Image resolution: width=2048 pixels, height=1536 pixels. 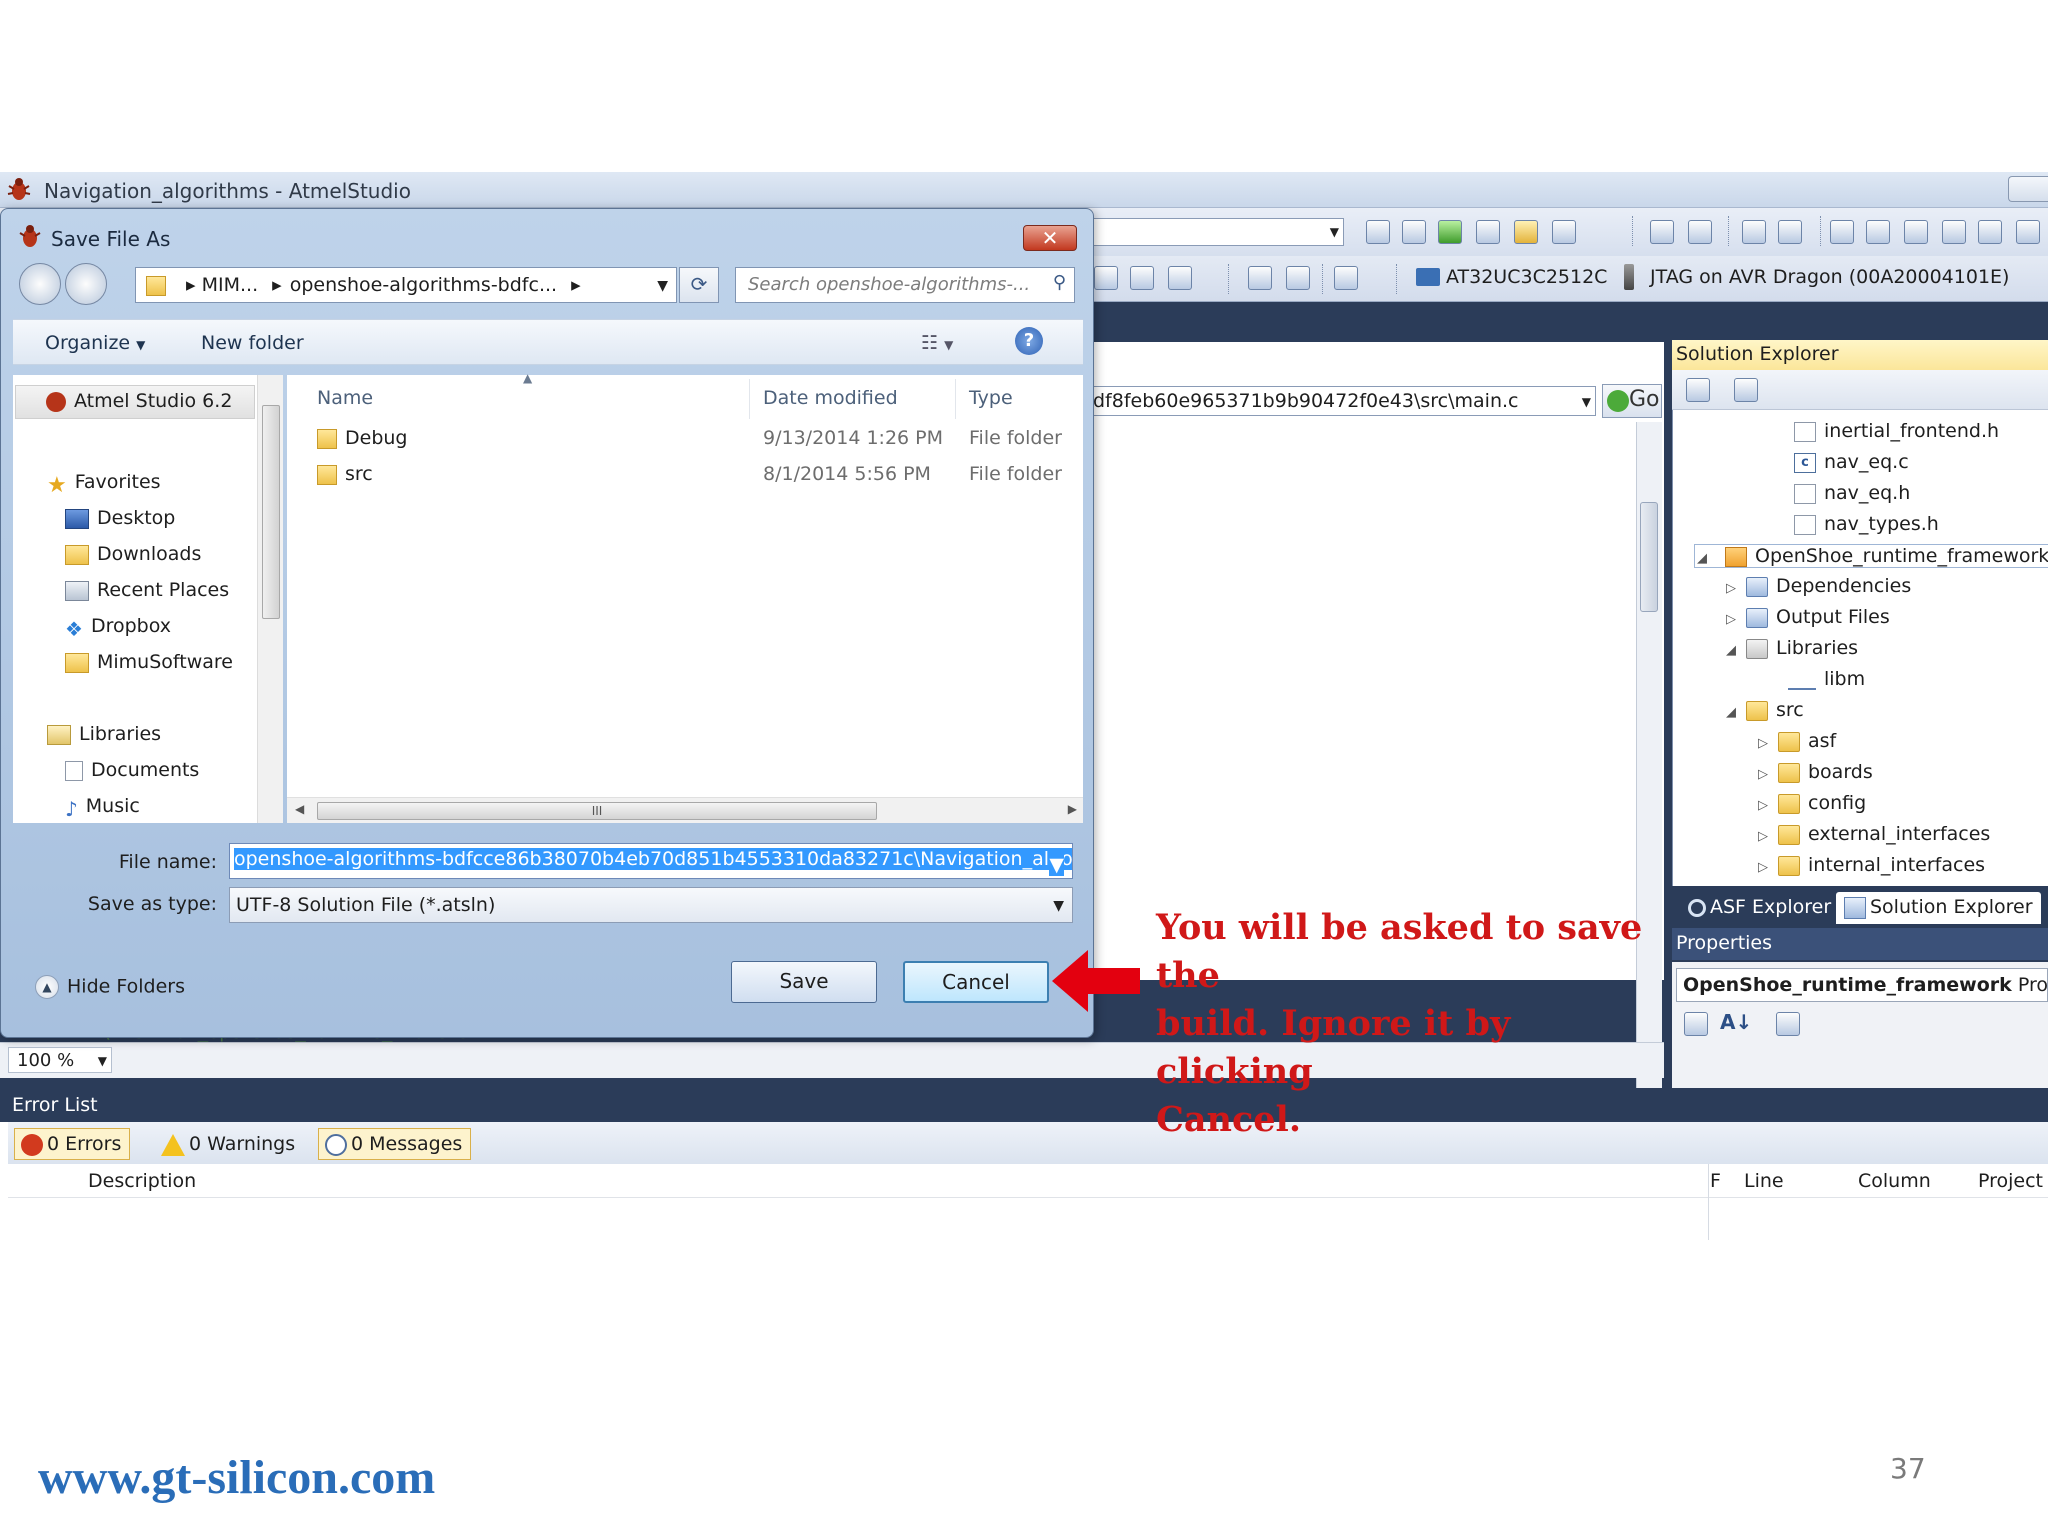 I want to click on prev-in-folder-icon, so click(x=1954, y=232).